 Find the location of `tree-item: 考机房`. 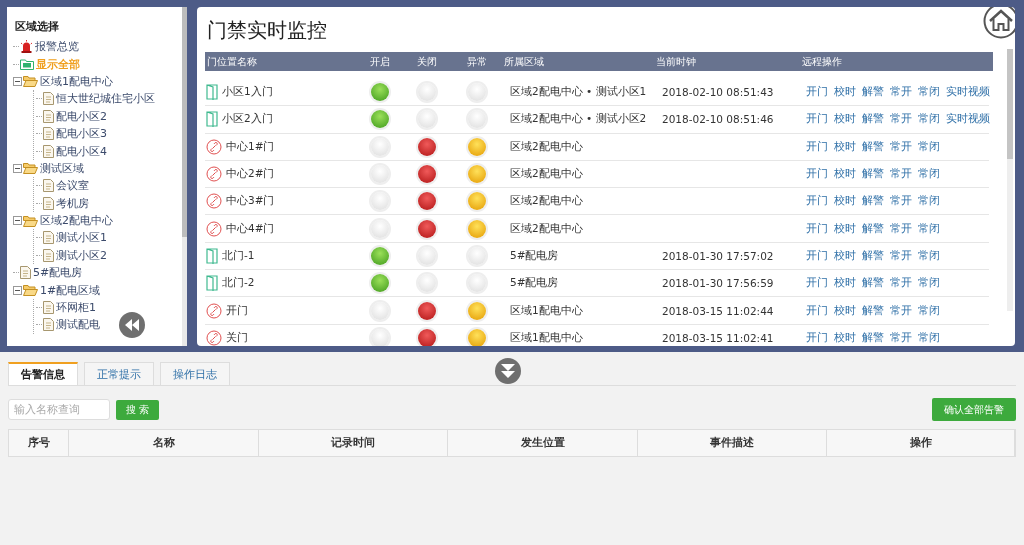

tree-item: 考机房 is located at coordinates (71, 203).